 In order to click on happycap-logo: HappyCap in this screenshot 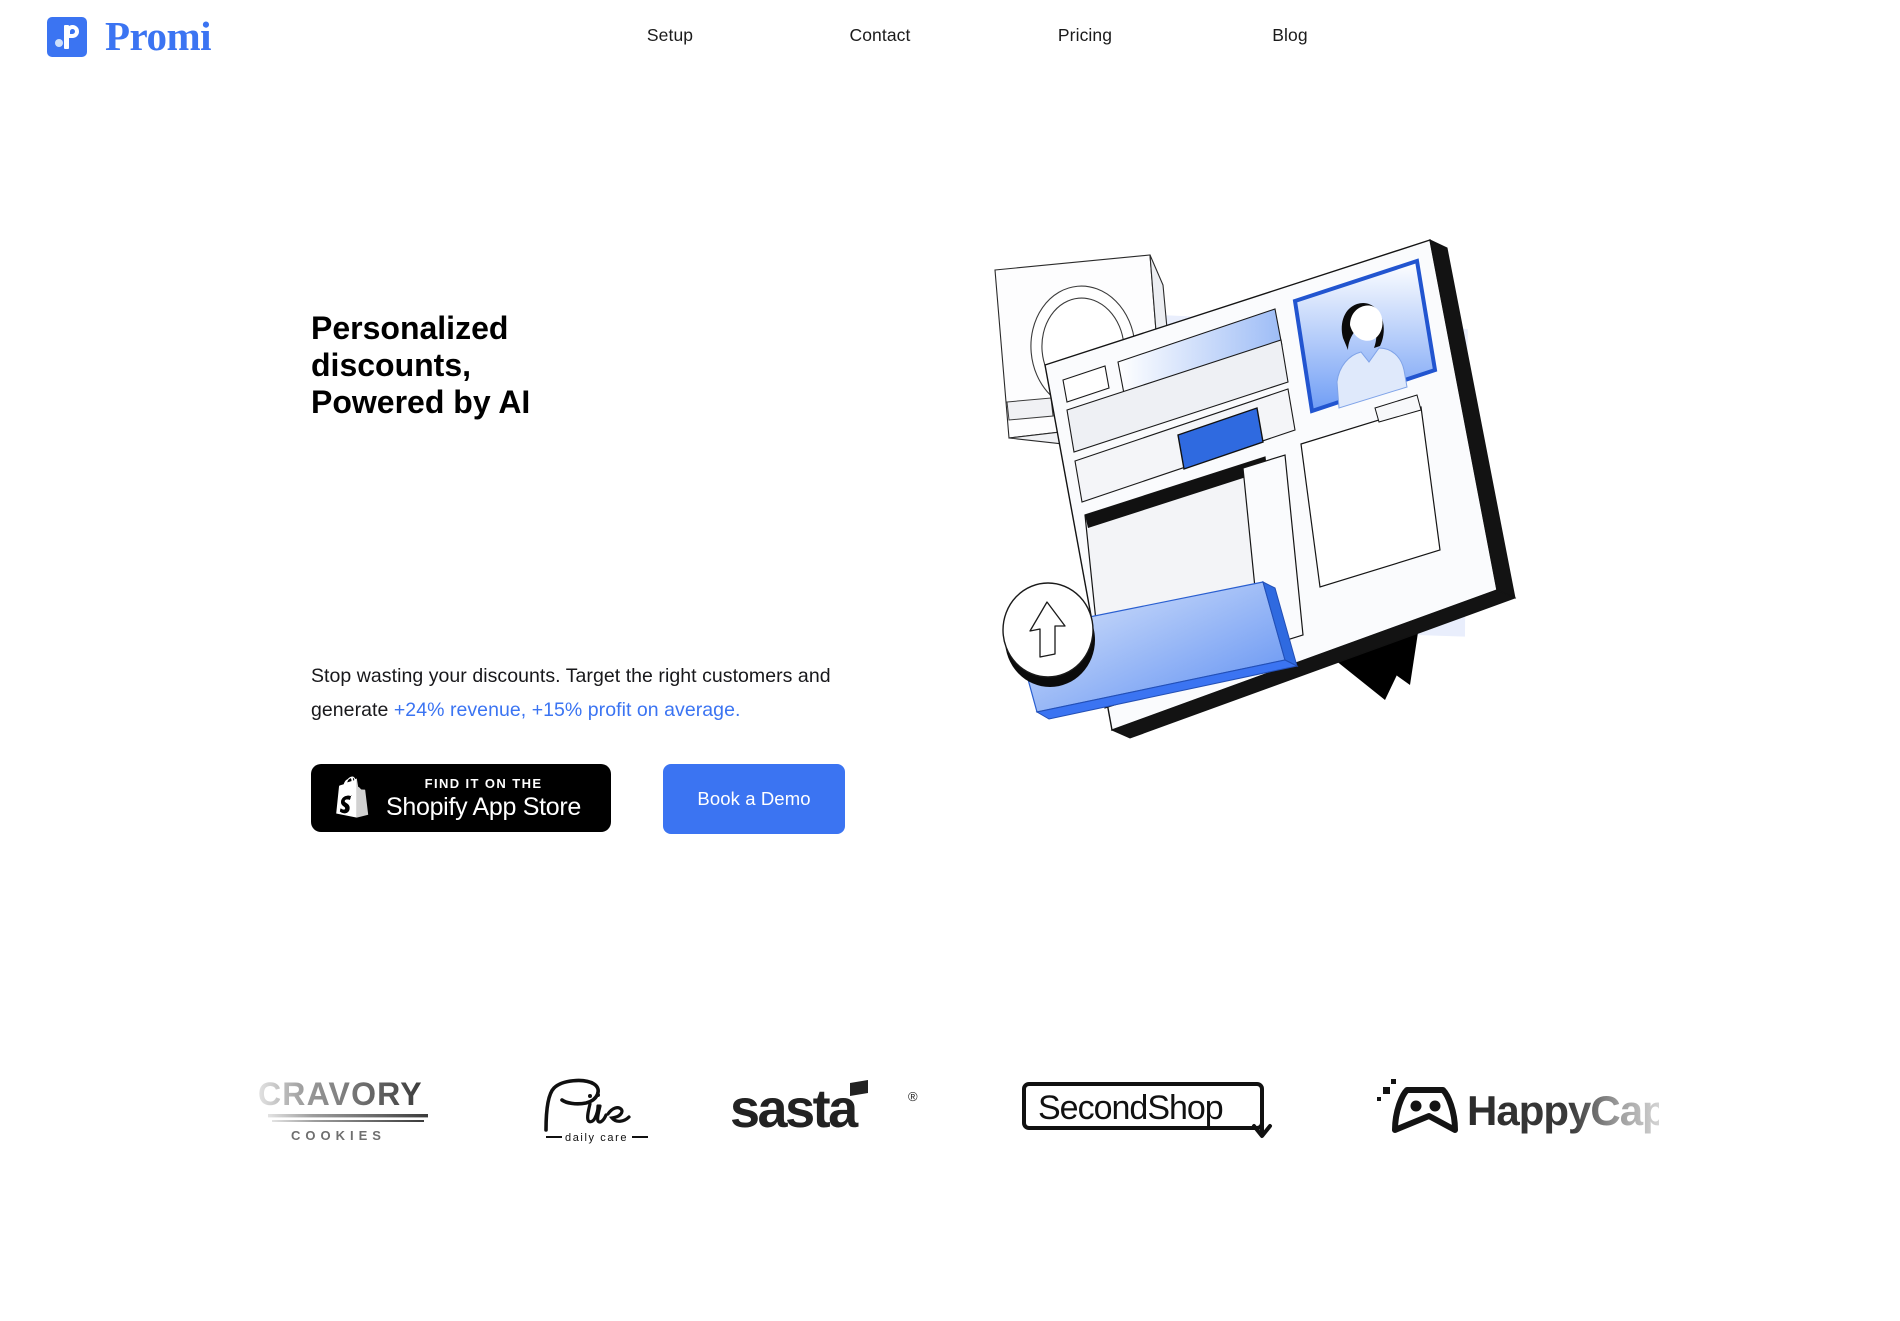, I will do `click(1515, 1110)`.